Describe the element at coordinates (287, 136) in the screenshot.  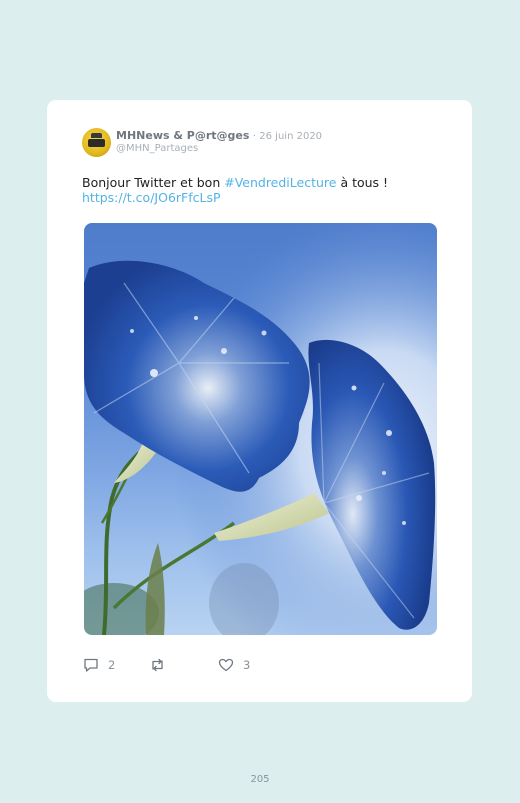
I see `tweet-date: · 26 juin 2020` at that location.